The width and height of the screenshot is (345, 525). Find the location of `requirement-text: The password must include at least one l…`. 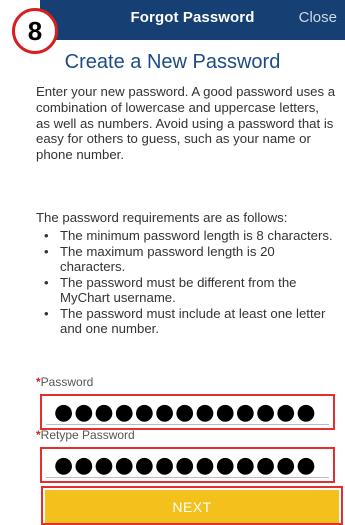

requirement-text: The password must include at least one l… is located at coordinates (193, 321).